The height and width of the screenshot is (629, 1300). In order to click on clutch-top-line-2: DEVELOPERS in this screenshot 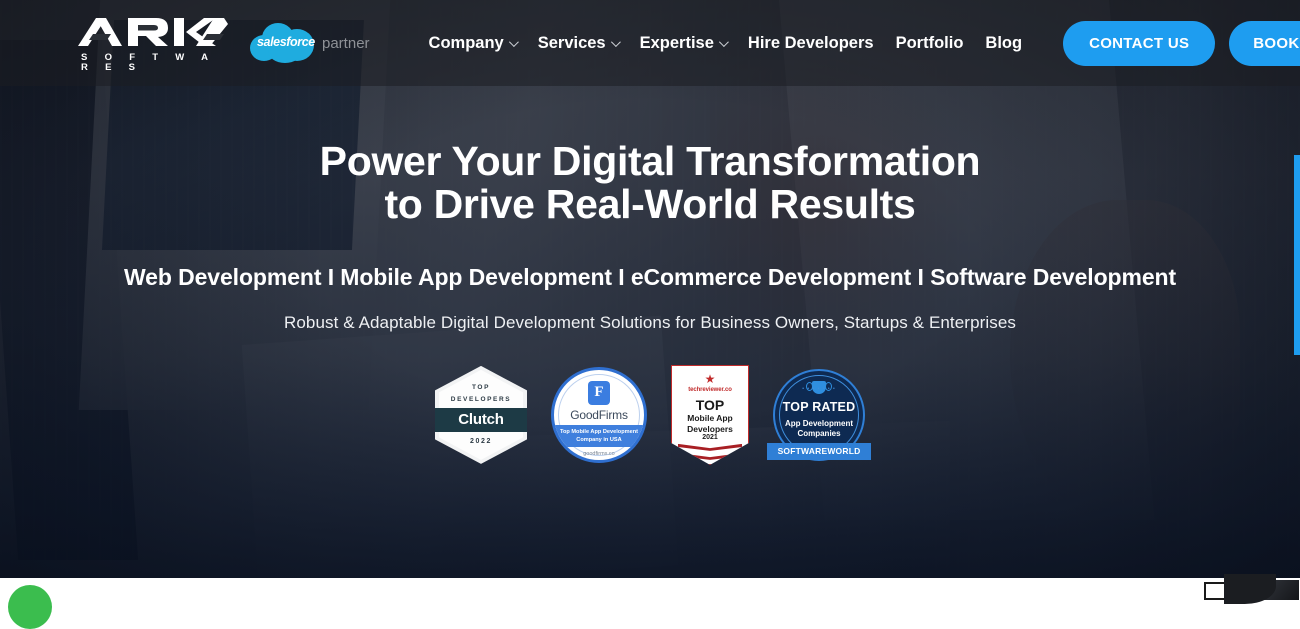, I will do `click(481, 400)`.